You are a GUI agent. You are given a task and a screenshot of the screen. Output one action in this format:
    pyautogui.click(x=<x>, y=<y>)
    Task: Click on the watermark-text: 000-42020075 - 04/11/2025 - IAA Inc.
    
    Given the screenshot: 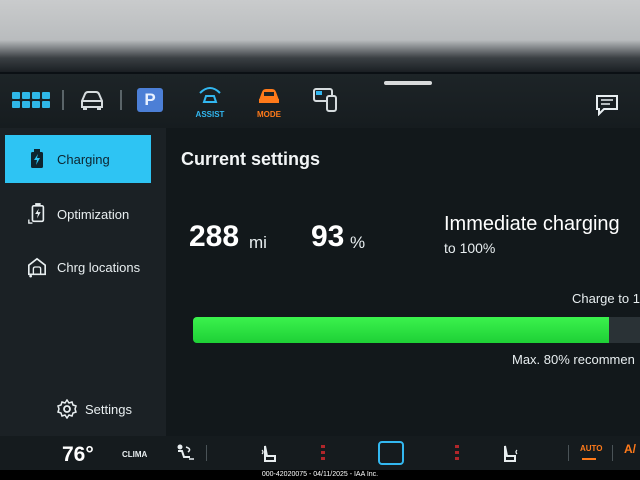 What is the action you would take?
    pyautogui.click(x=320, y=474)
    